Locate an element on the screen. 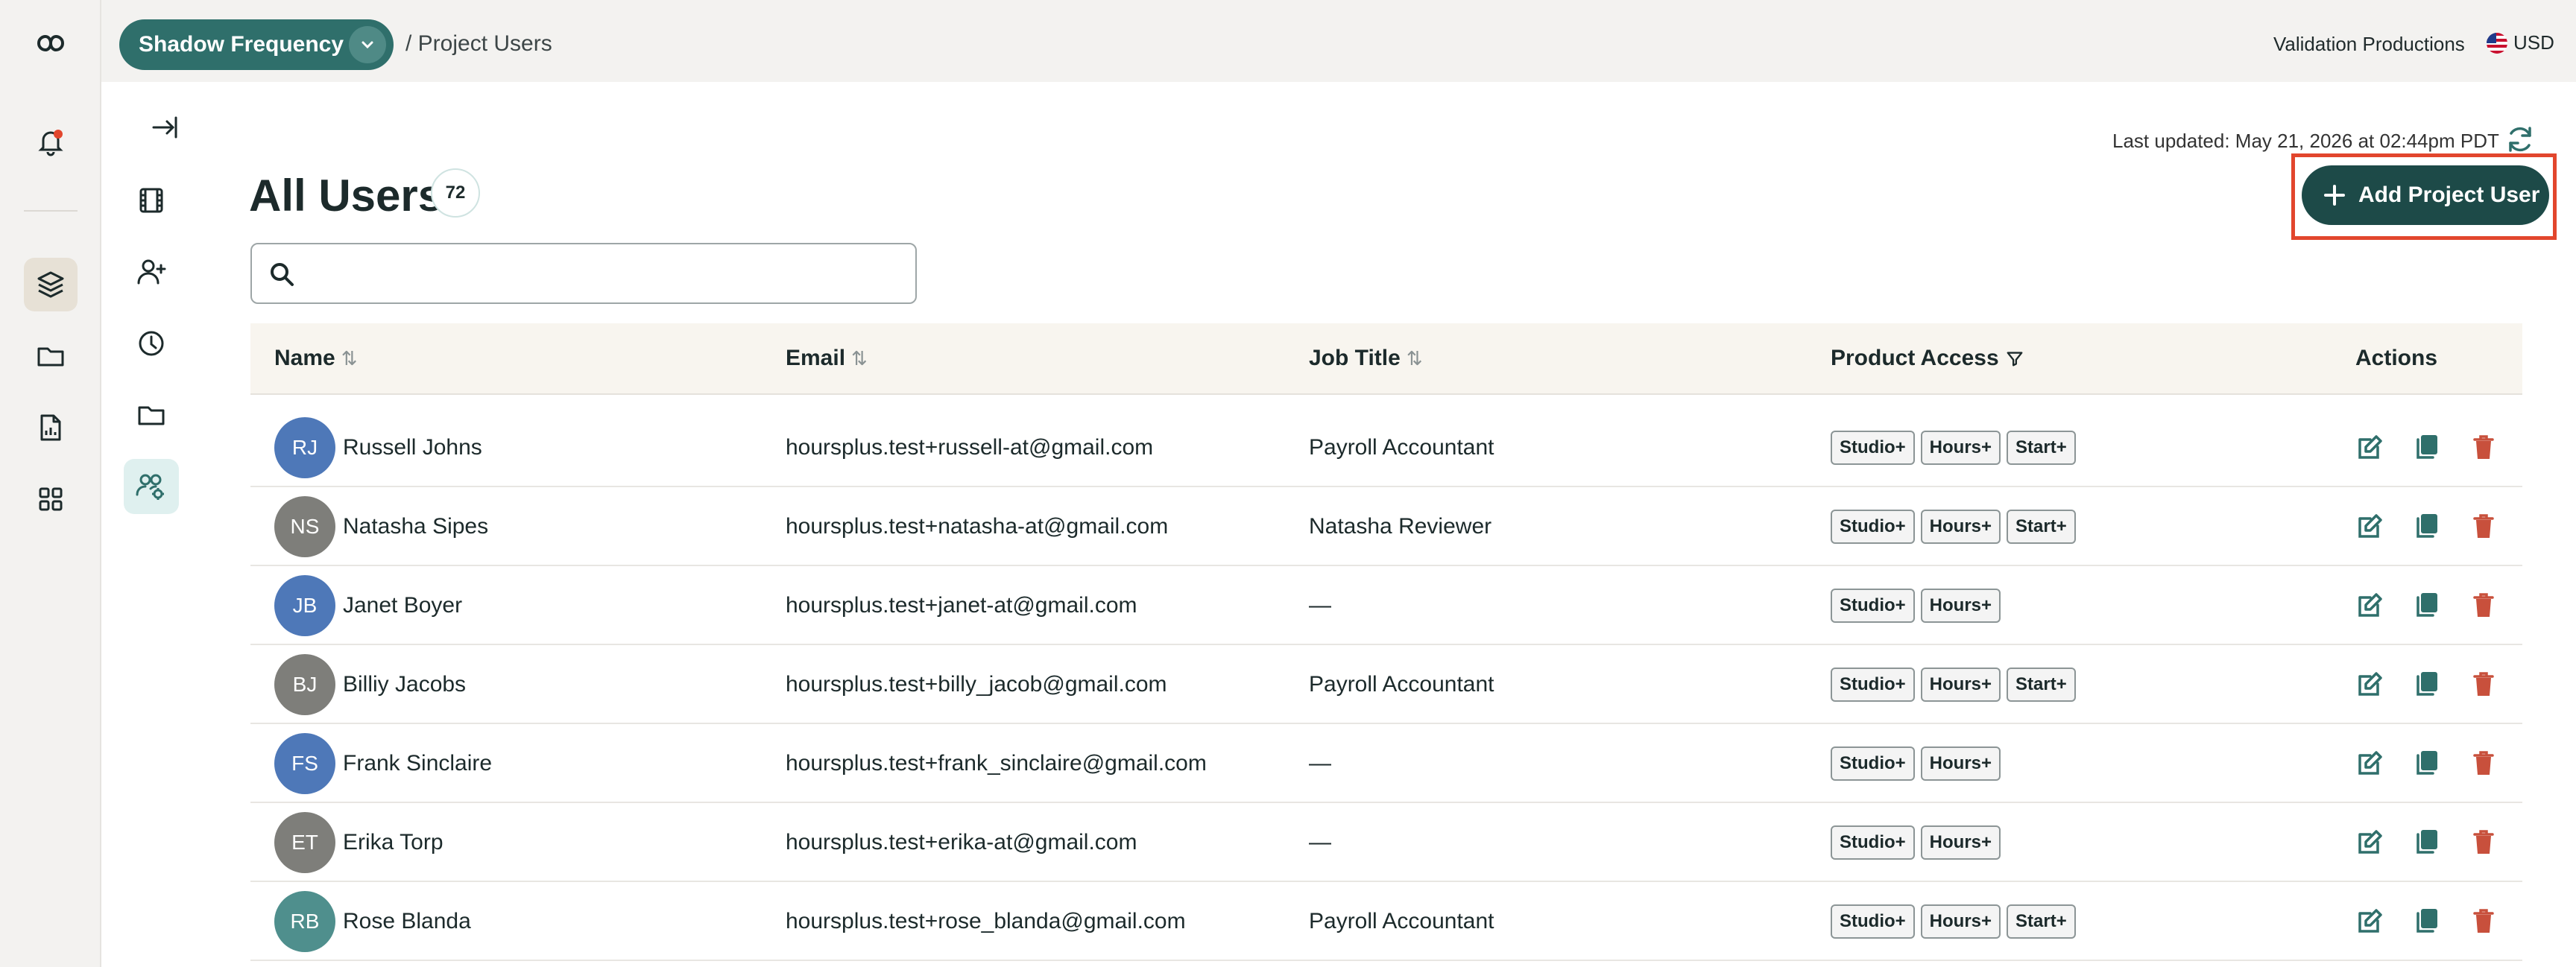  collapse-sidebar-icon is located at coordinates (164, 127).